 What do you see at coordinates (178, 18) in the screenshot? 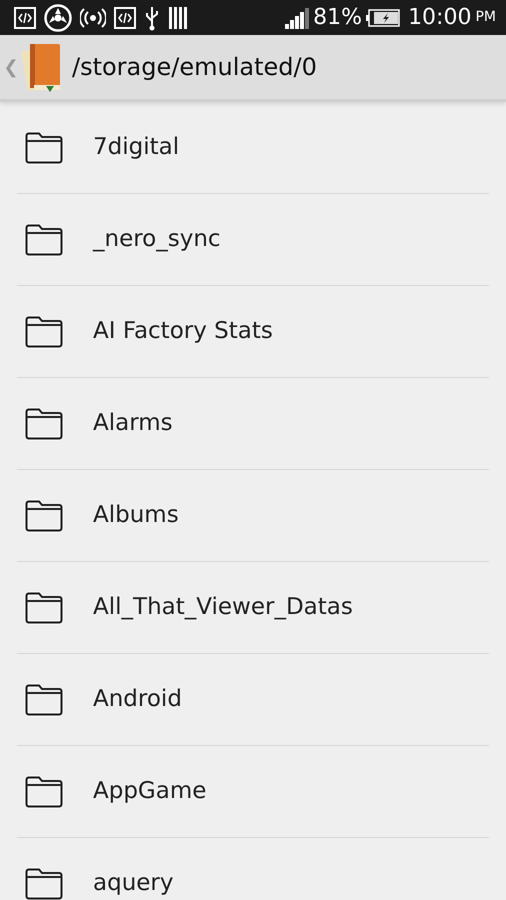
I see `barcode-icon` at bounding box center [178, 18].